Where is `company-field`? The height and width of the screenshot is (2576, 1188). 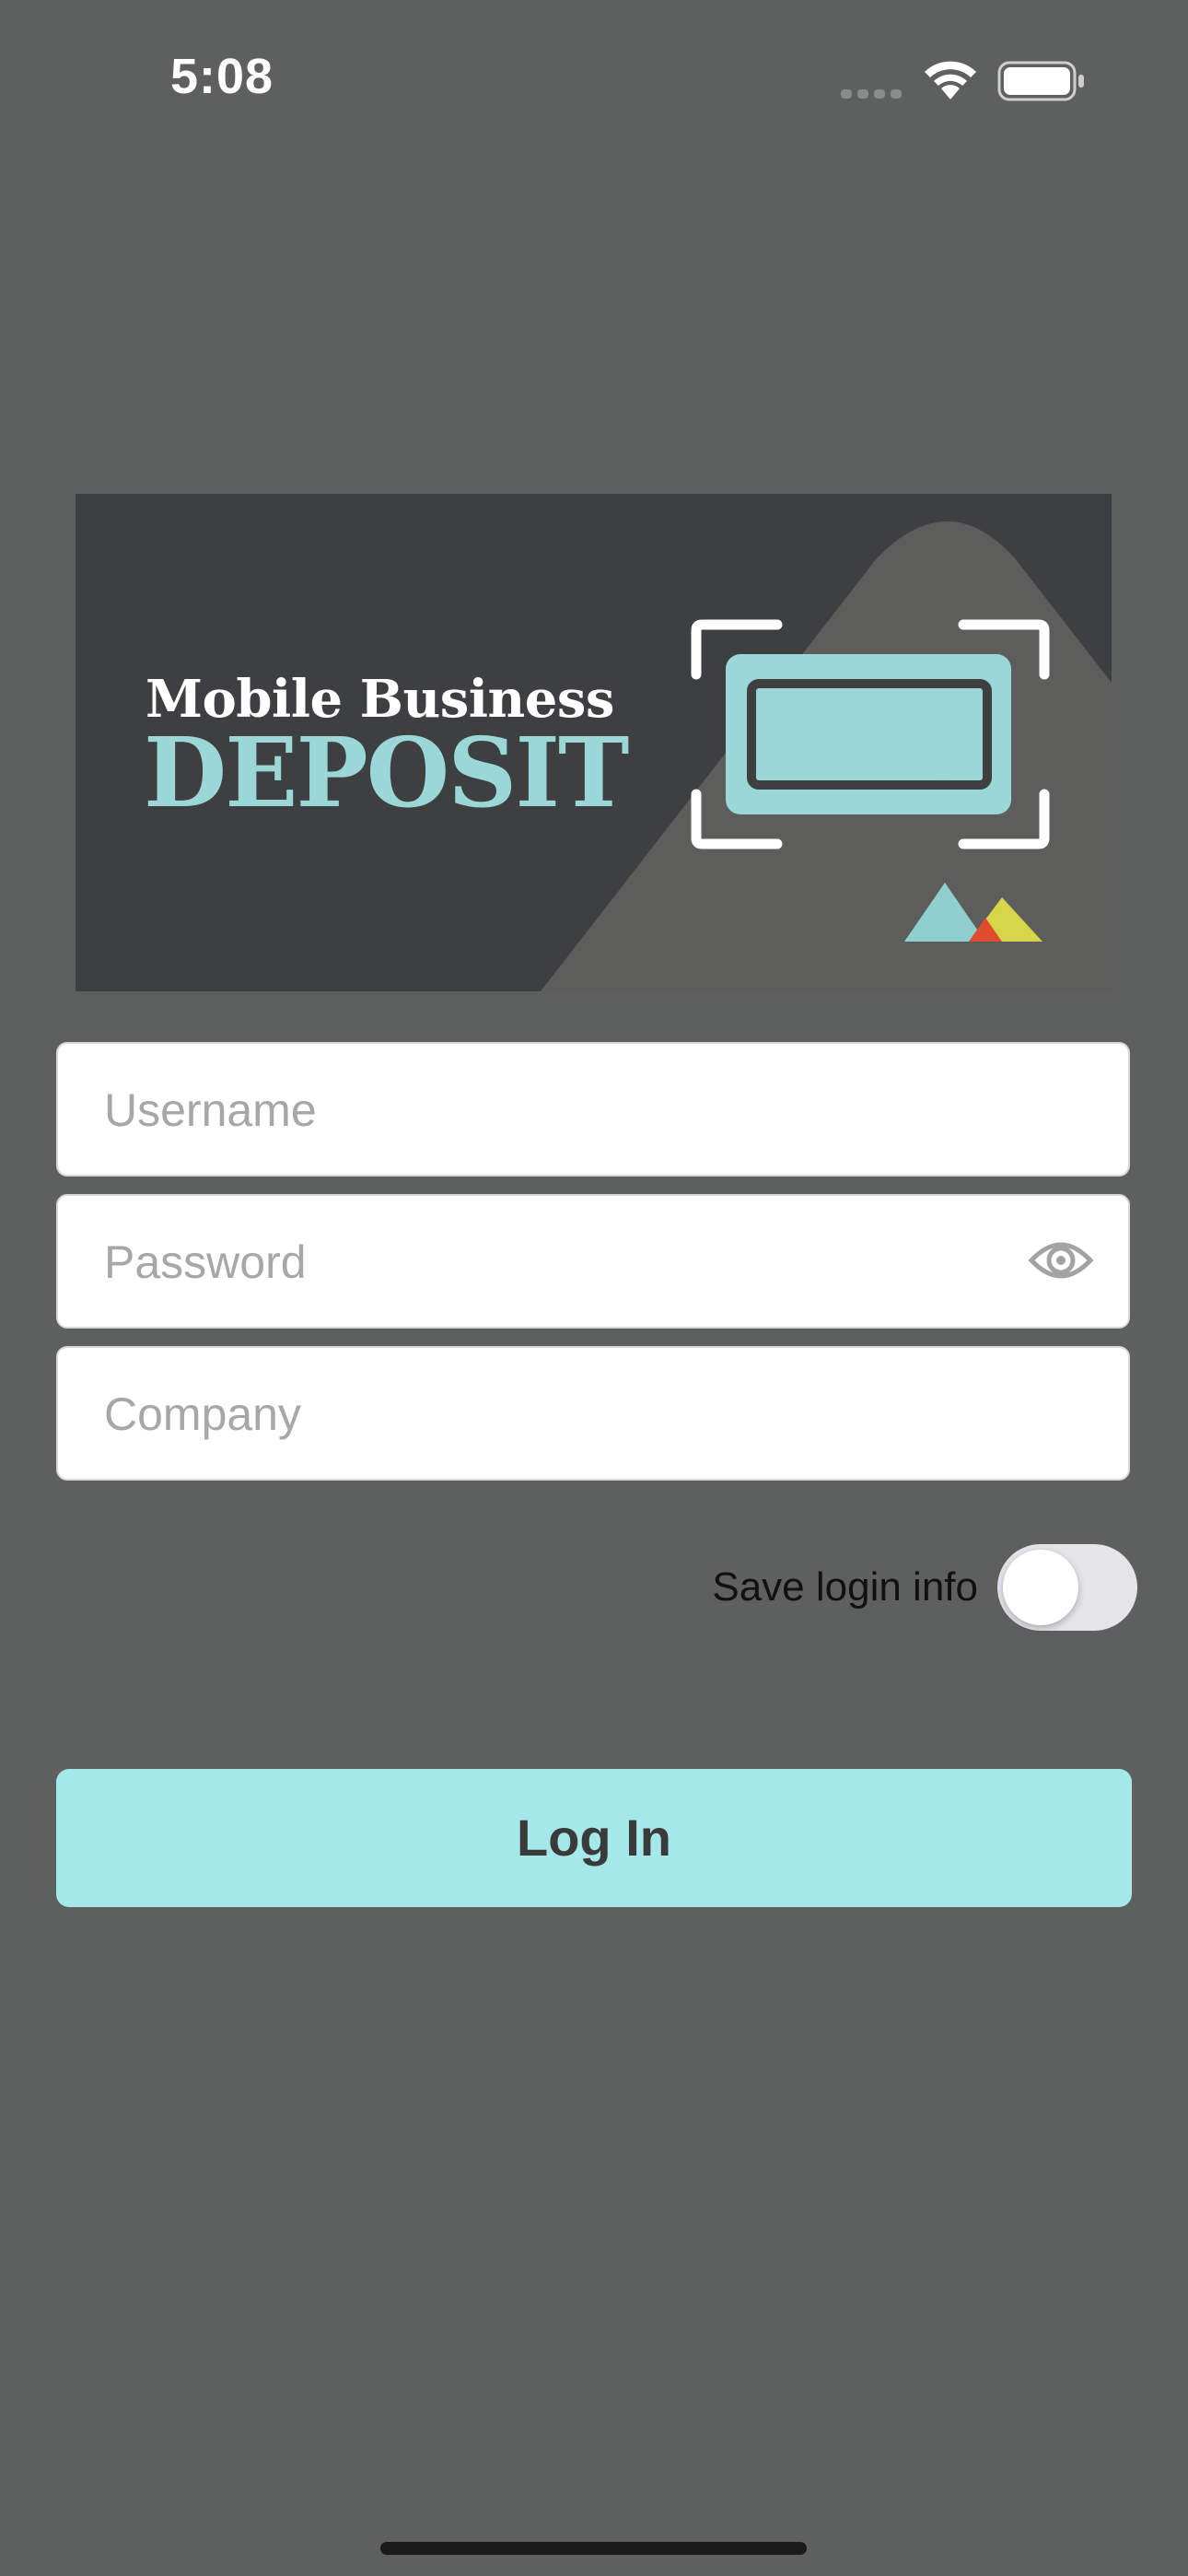
company-field is located at coordinates (593, 1413).